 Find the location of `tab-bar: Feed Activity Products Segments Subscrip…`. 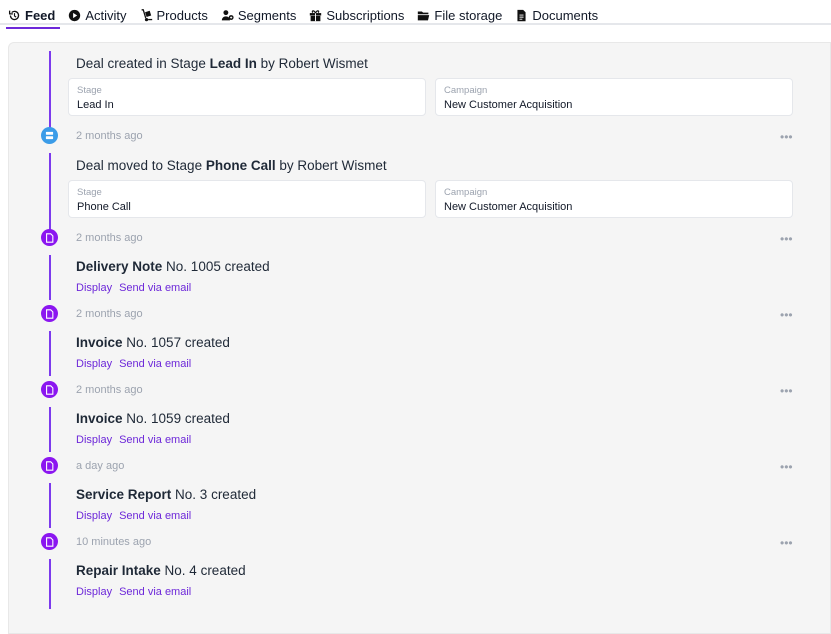

tab-bar: Feed Activity Products Segments Subscrip… is located at coordinates (415, 14).